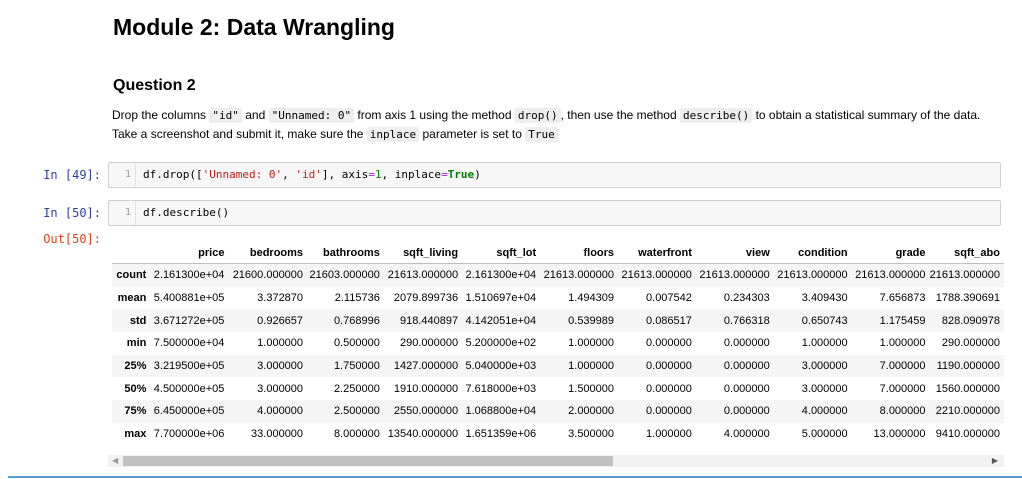 This screenshot has height=479, width=1022. Describe the element at coordinates (977, 253) in the screenshot. I see `column-header: sqft_abo` at that location.